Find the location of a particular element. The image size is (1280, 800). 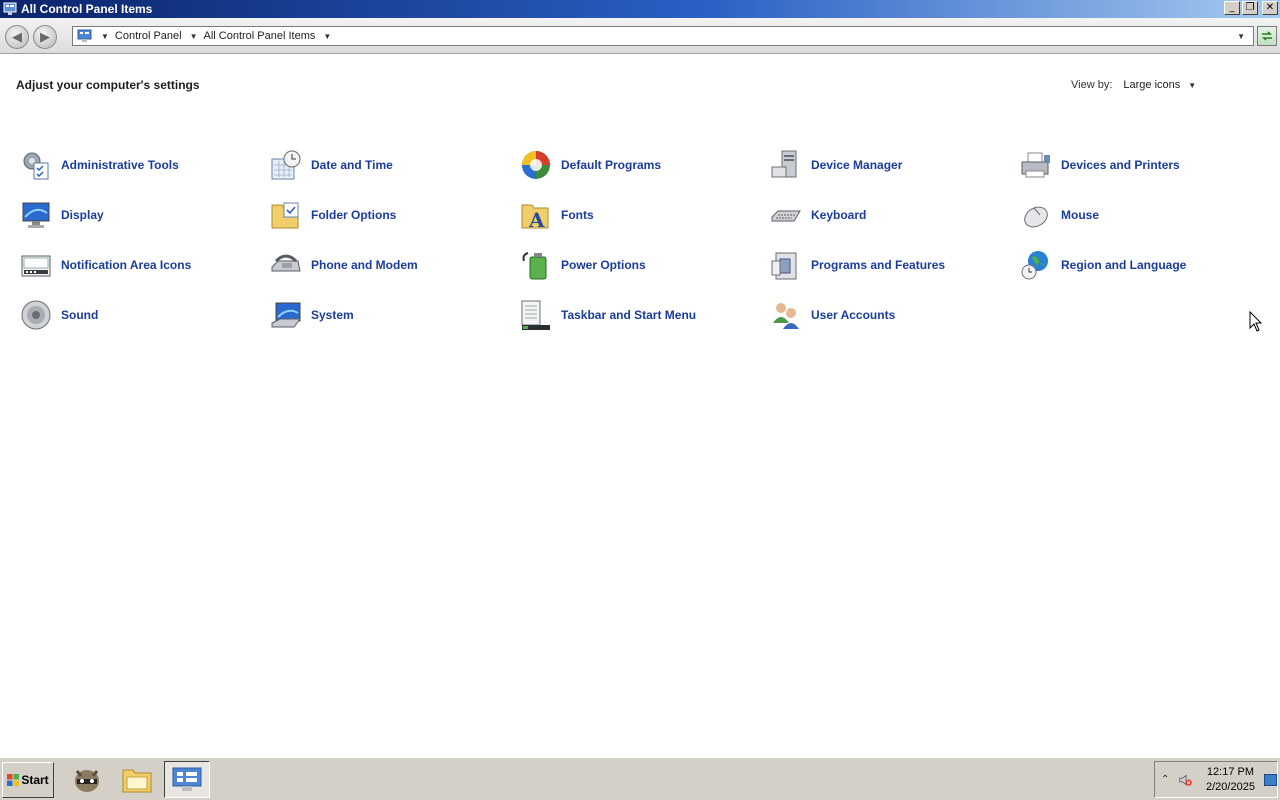

view-by-label: View by: is located at coordinates (1092, 85).